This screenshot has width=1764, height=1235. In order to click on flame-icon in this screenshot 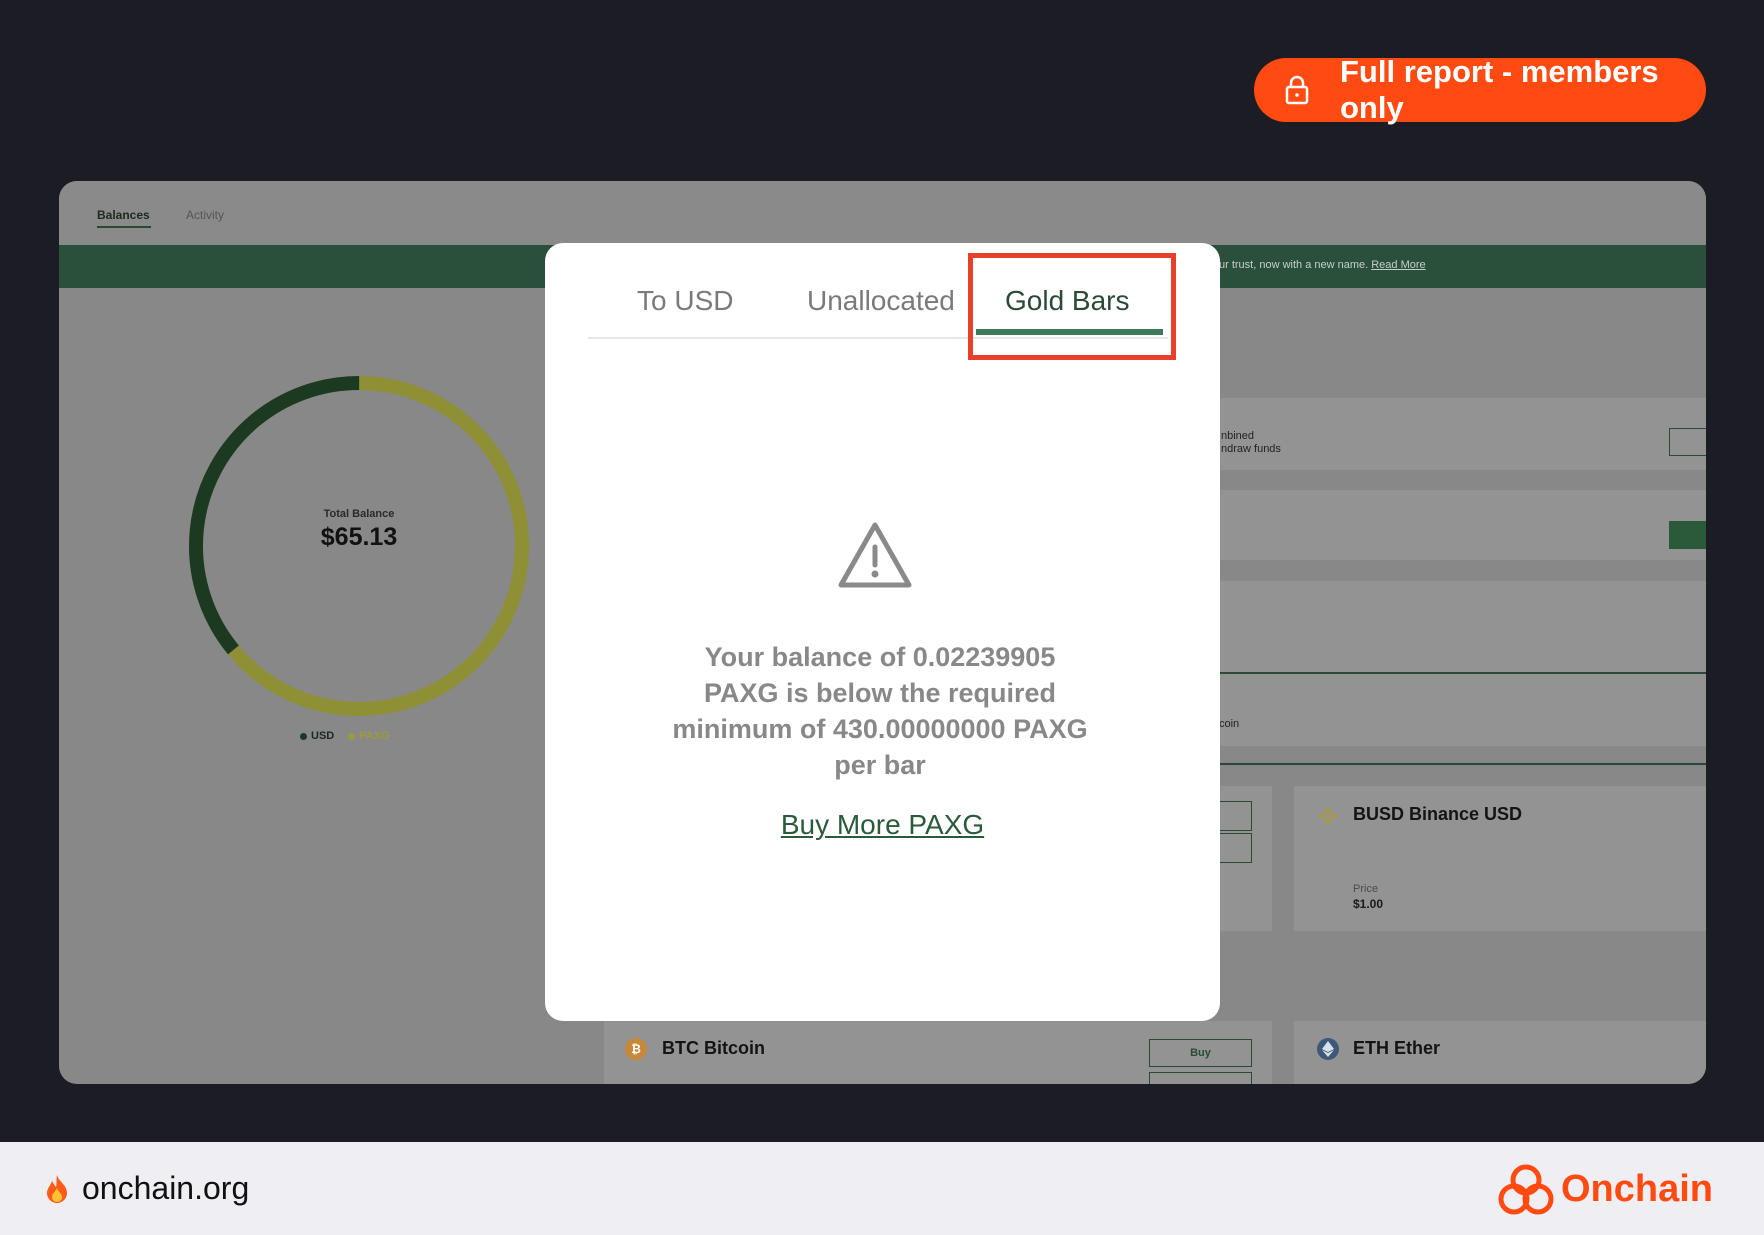, I will do `click(57, 1189)`.